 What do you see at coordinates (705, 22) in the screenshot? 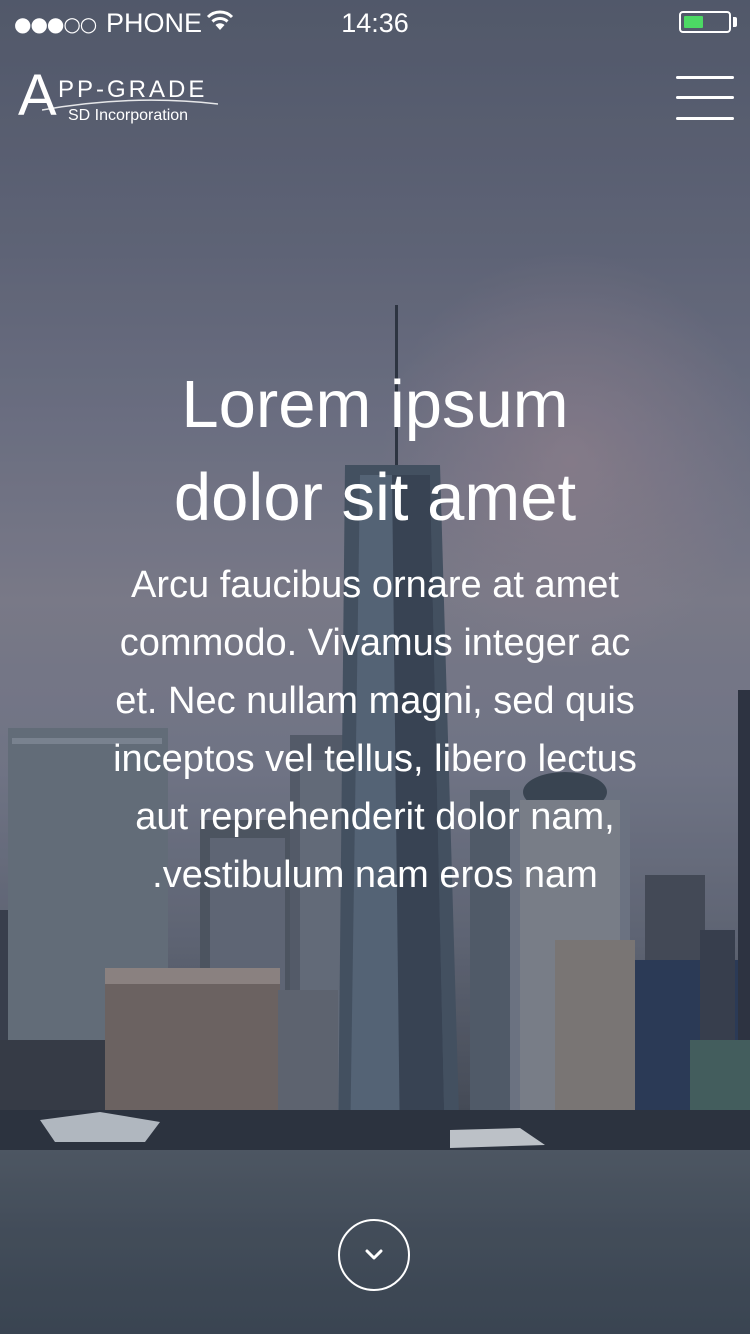
I see `battery-icon` at bounding box center [705, 22].